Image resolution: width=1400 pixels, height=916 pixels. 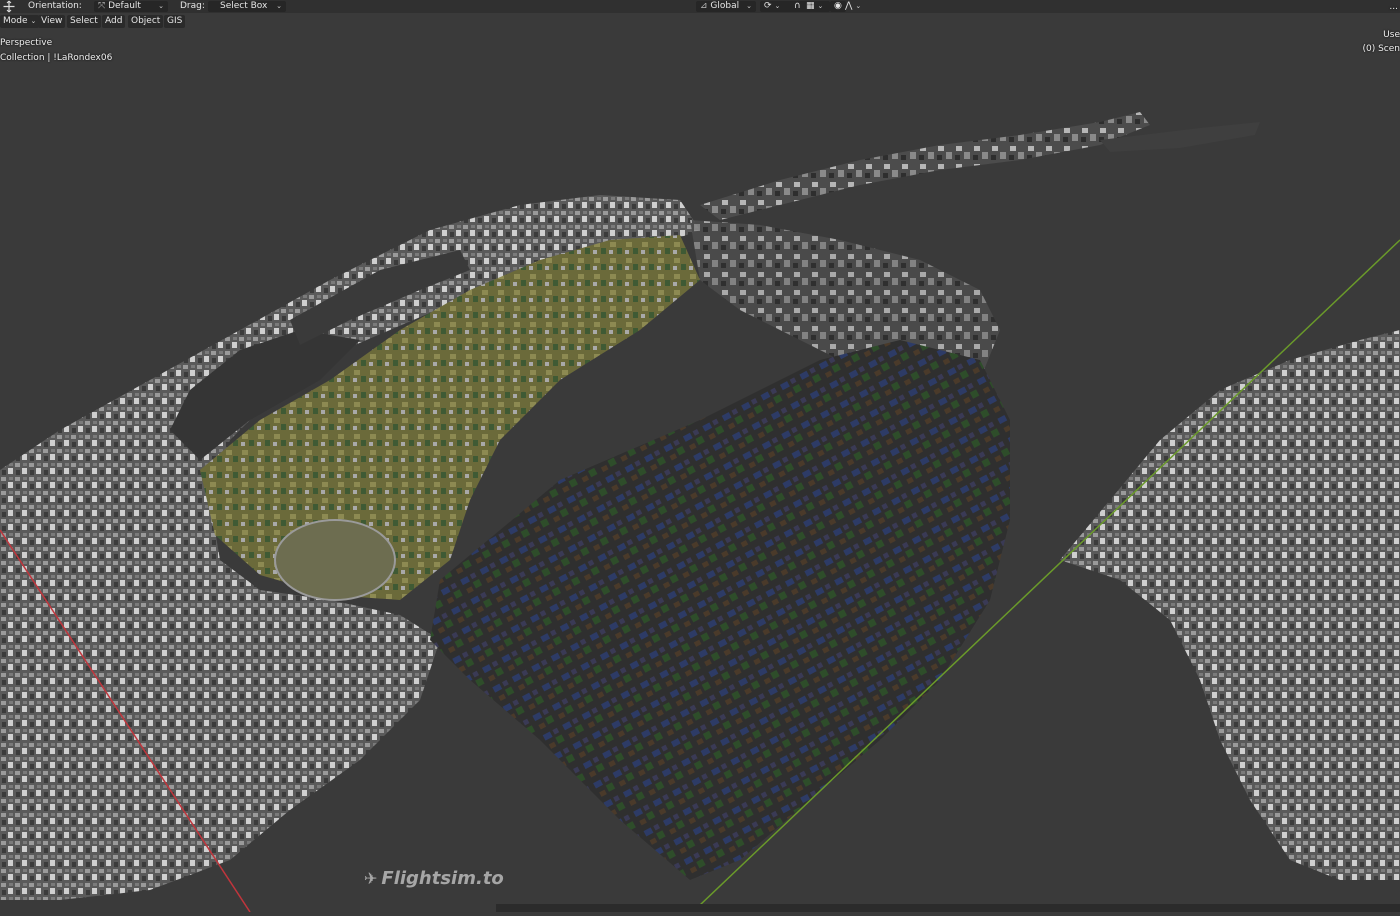 I want to click on snap-grid-icon: ▦, so click(x=810, y=6).